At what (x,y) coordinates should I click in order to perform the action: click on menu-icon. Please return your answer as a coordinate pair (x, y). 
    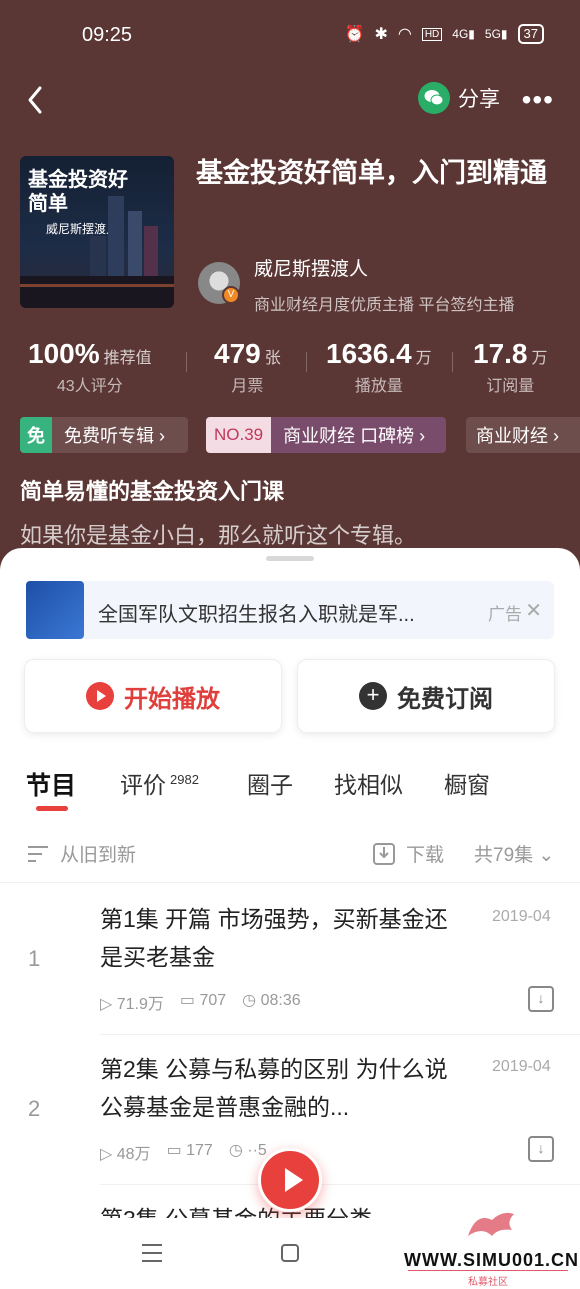
    Looking at the image, I should click on (152, 1253).